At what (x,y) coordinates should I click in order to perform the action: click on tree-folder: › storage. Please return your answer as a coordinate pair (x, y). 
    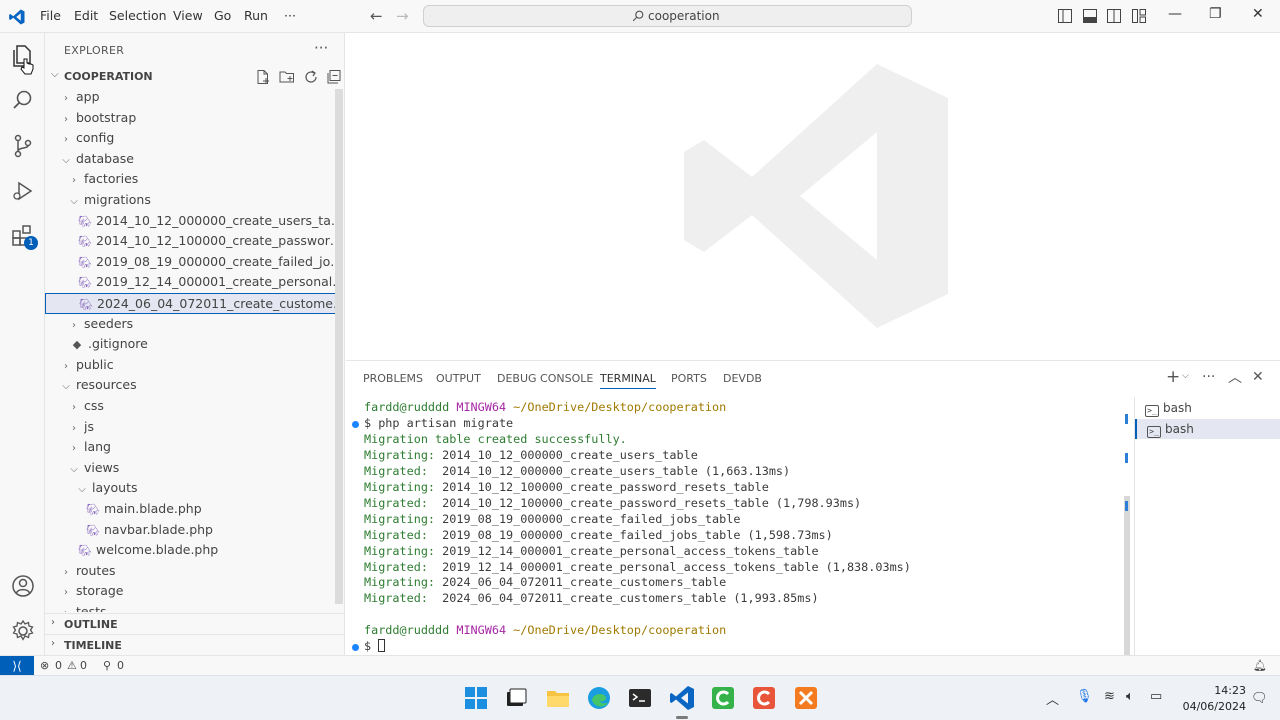
    Looking at the image, I should click on (190, 591).